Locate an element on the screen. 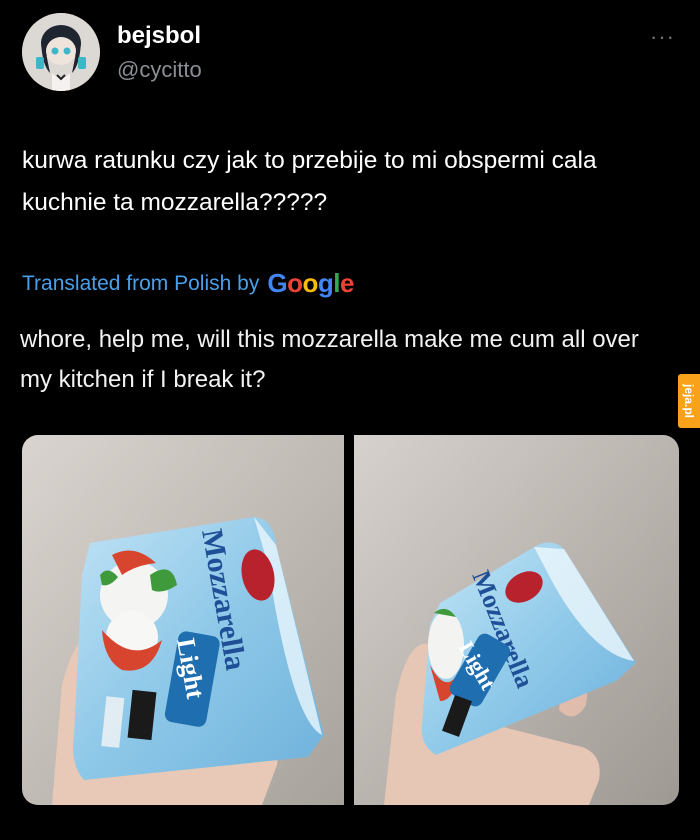 The height and width of the screenshot is (840, 700). google-logo: Google is located at coordinates (310, 283).